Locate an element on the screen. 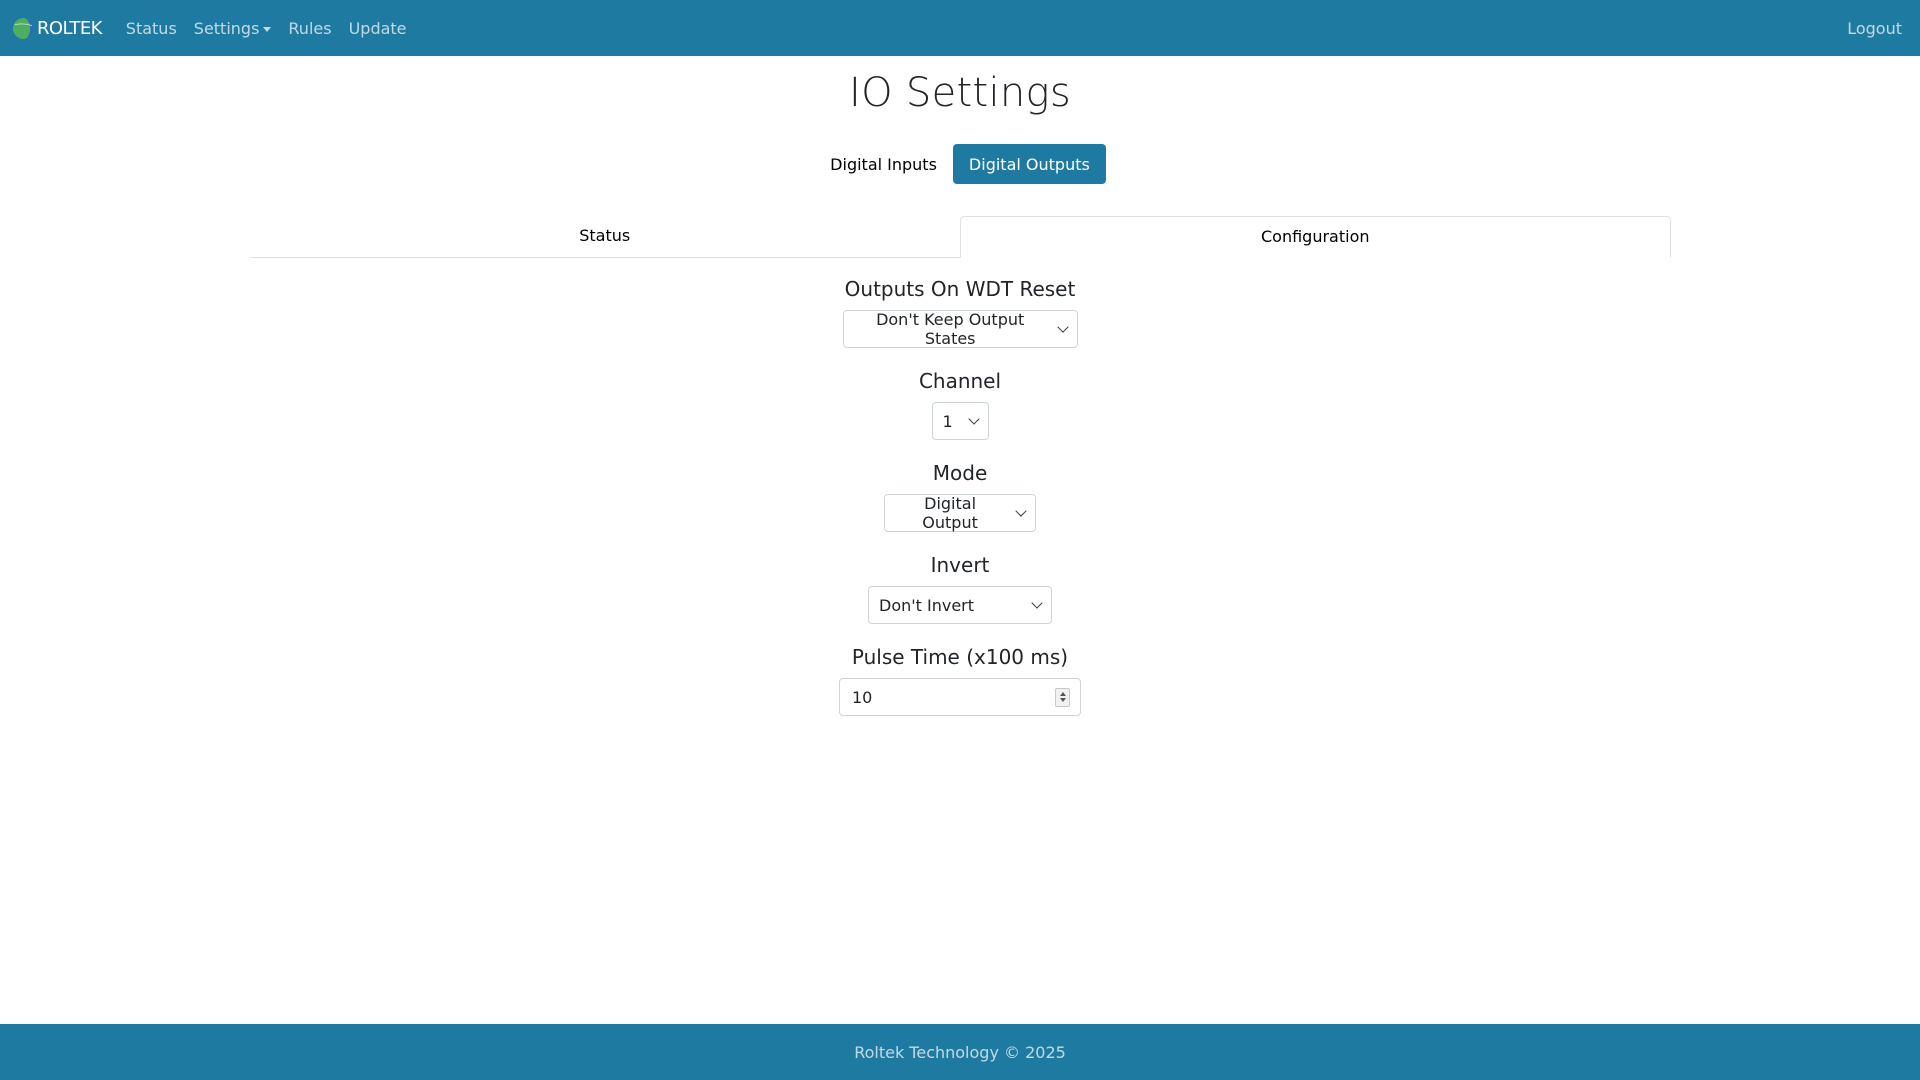 This screenshot has width=1920, height=1080. footer-text: Roltek Technology © 2025 is located at coordinates (960, 1052).